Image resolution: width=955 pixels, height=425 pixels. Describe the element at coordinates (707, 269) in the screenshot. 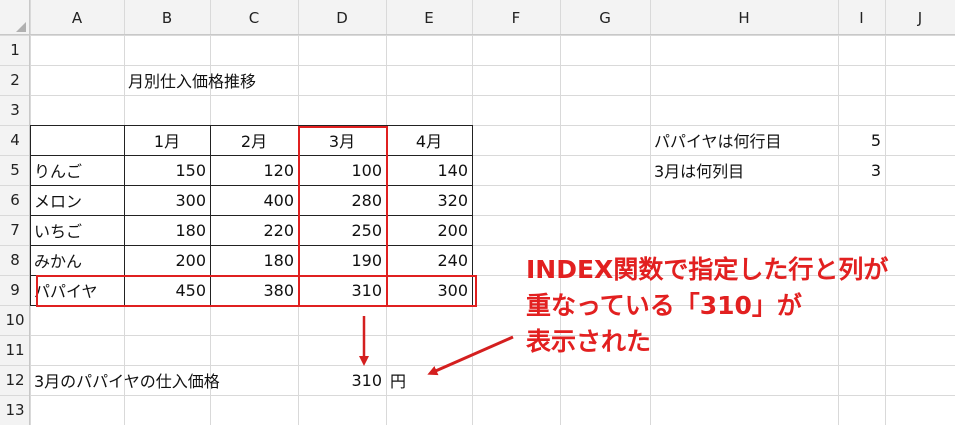

I see `annotation-line: INDEX関数で指定した行と列が` at that location.